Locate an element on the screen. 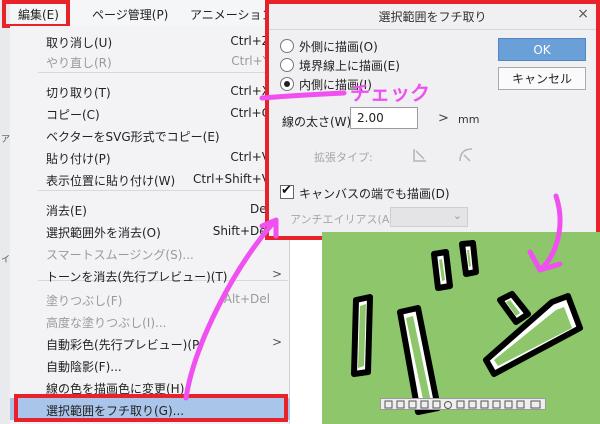 This screenshot has height=424, width=600. annotation-check-text: チェック is located at coordinates (390, 93).